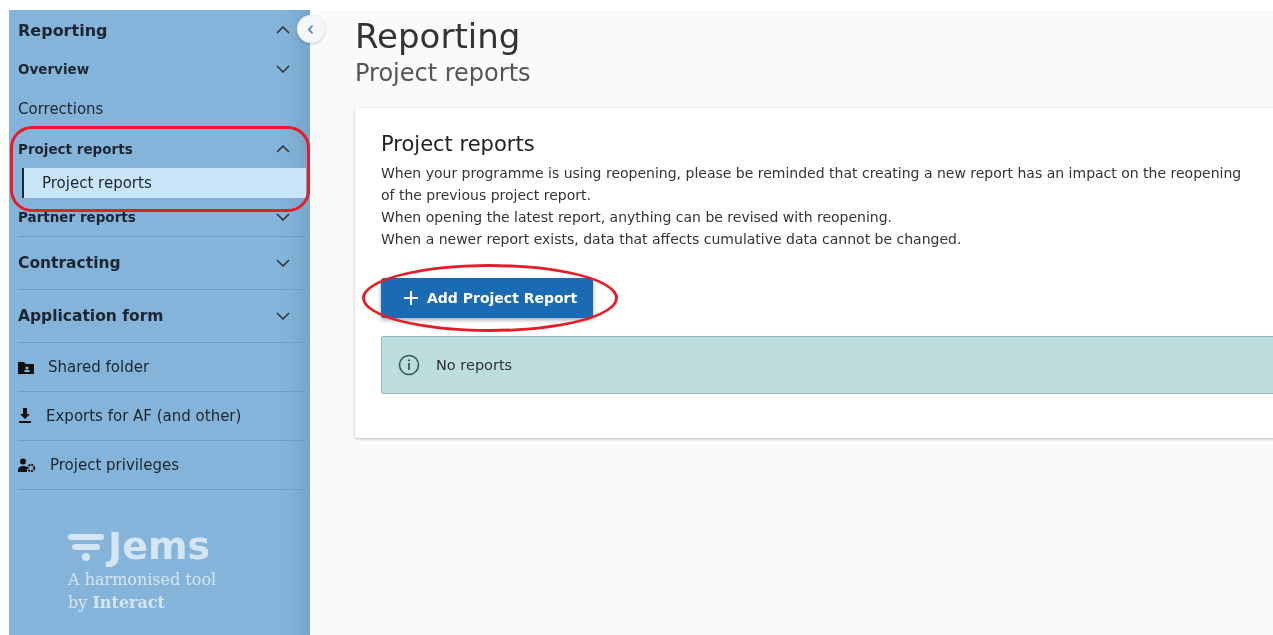 This screenshot has width=1273, height=635. Describe the element at coordinates (162, 217) in the screenshot. I see `nav-group: Partner reports` at that location.